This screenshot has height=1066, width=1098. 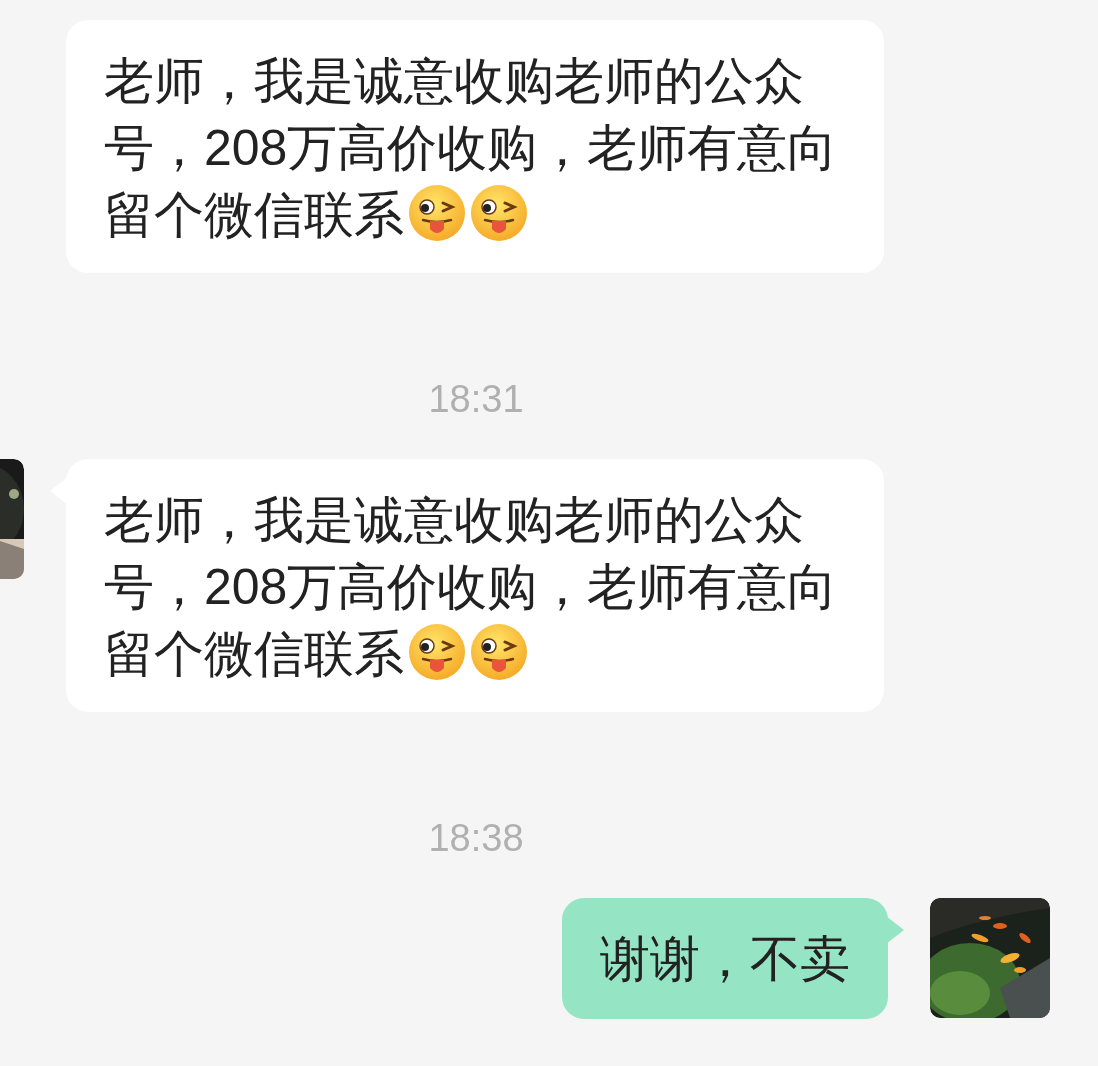 I want to click on timestamp: 18:31, so click(x=476, y=399).